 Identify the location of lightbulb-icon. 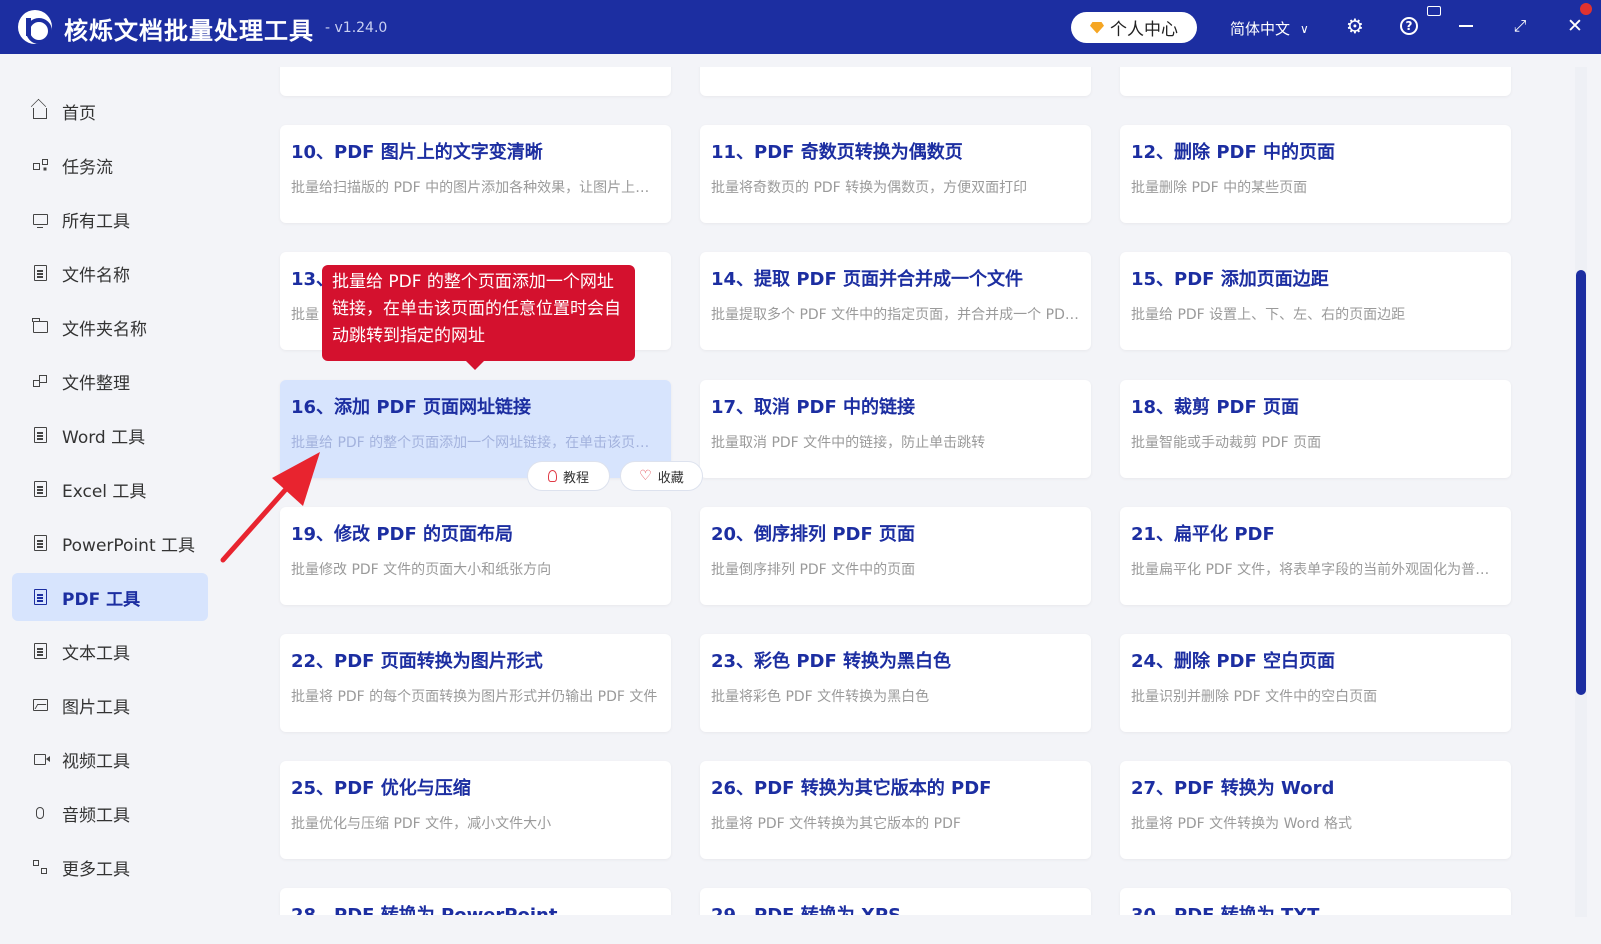
(552, 476).